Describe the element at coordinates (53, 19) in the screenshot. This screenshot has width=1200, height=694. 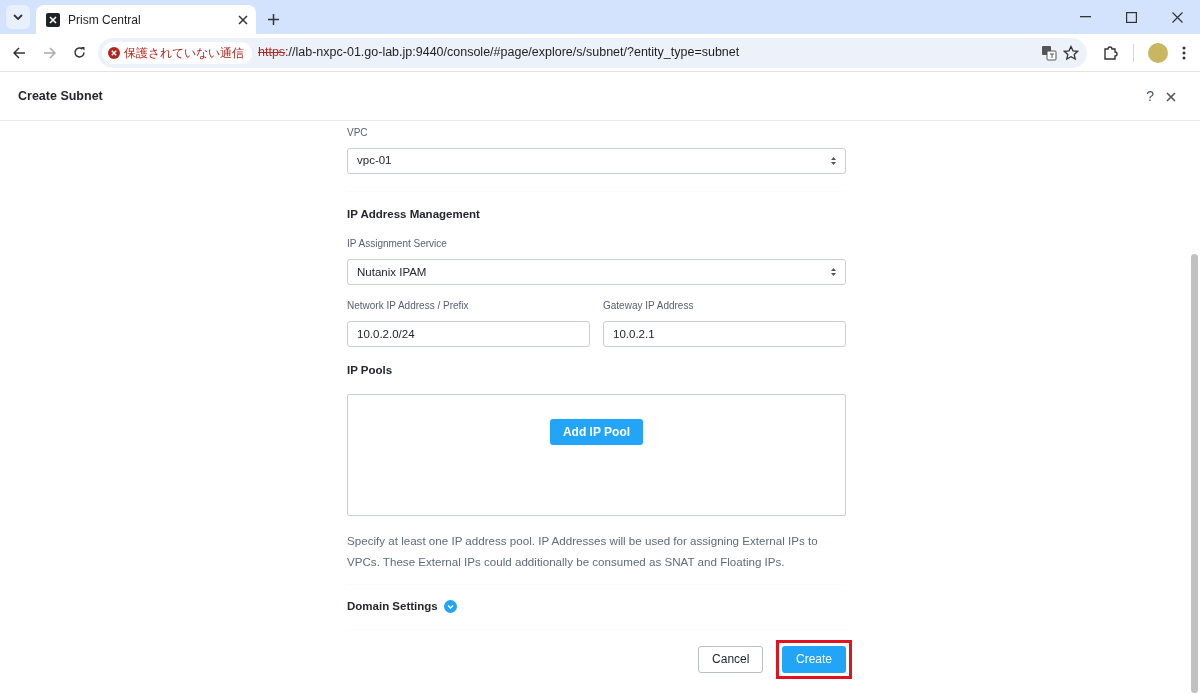
I see `site-logo-icon` at that location.